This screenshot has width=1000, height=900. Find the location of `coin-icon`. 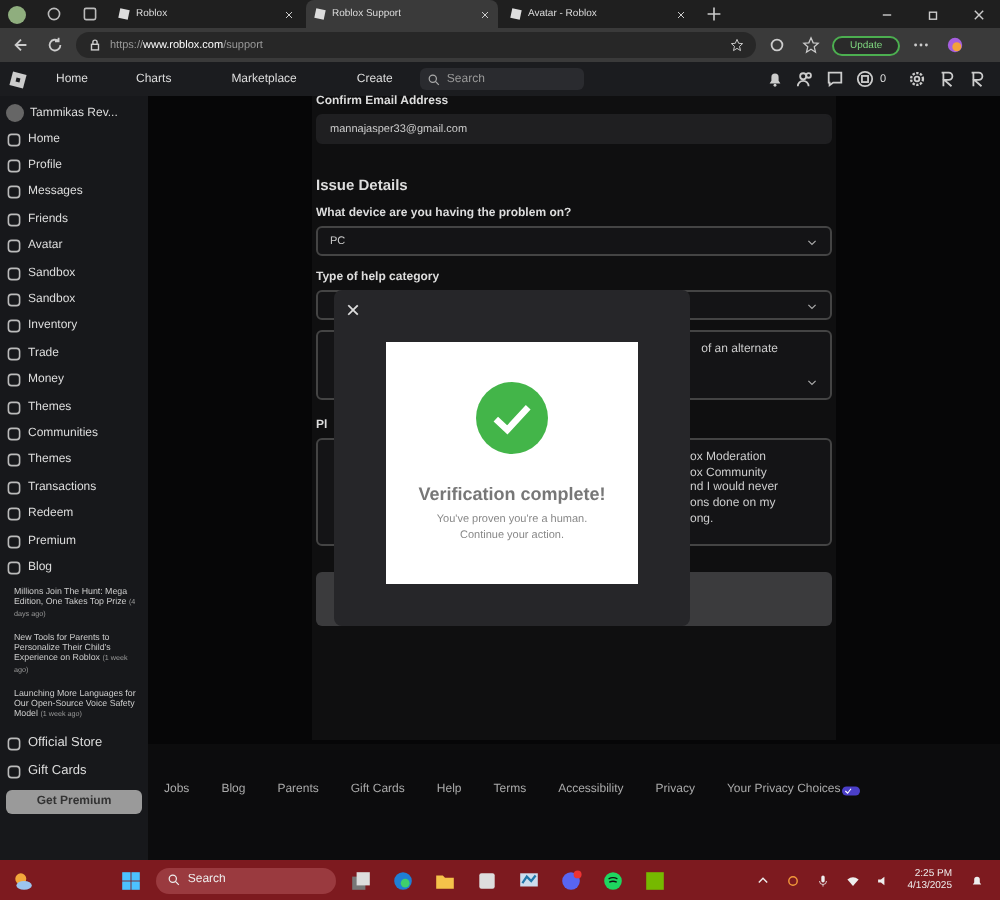

coin-icon is located at coordinates (864, 79).